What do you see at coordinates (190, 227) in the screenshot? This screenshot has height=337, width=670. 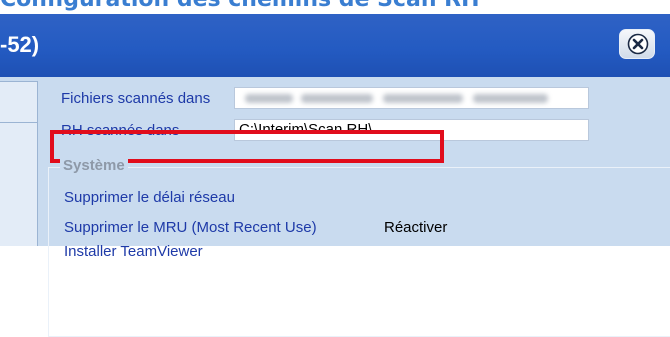 I see `supprimer-mru-link: Supprimer le MRU (Most Recent Use)` at bounding box center [190, 227].